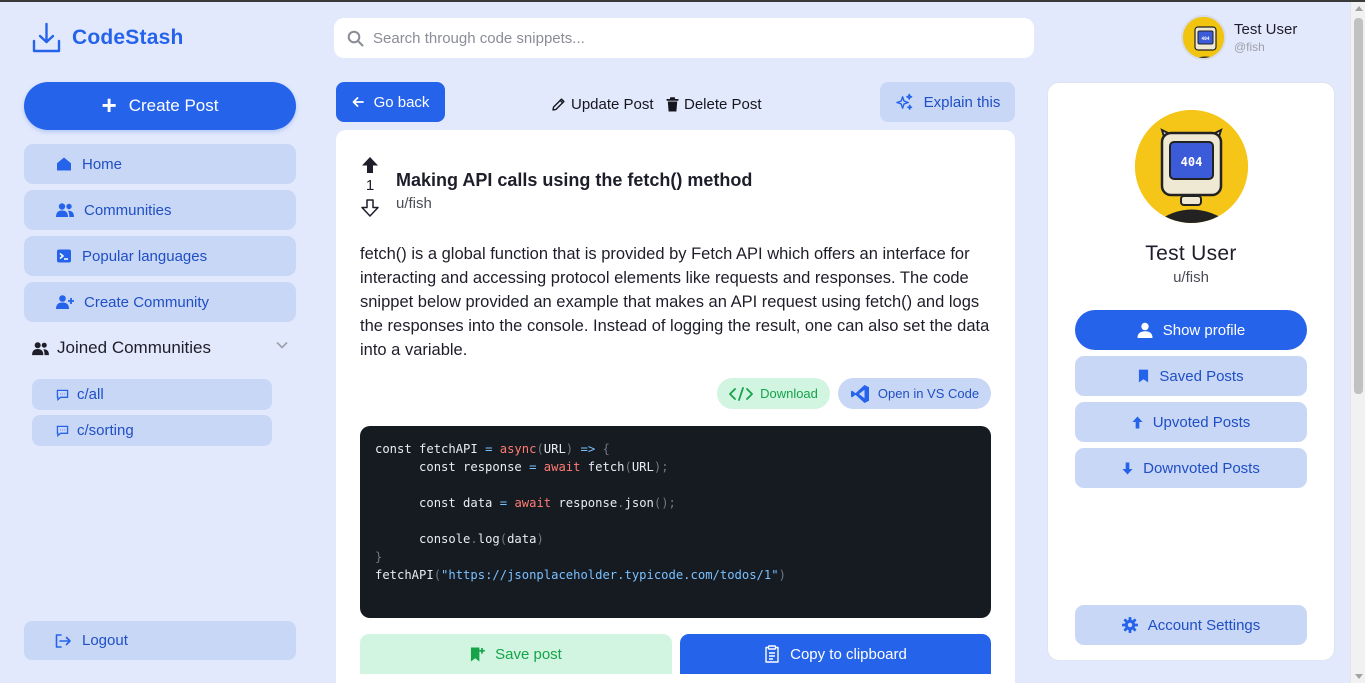  Describe the element at coordinates (1191, 277) in the screenshot. I see `profile-handle: u/fish` at that location.